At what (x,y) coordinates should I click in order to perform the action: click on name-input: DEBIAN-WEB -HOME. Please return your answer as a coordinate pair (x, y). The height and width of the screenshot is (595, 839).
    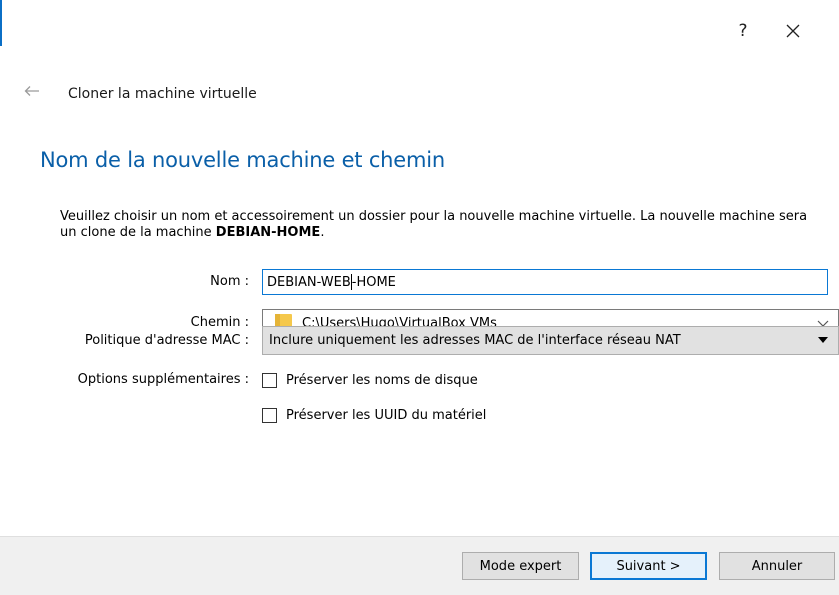
    Looking at the image, I should click on (545, 282).